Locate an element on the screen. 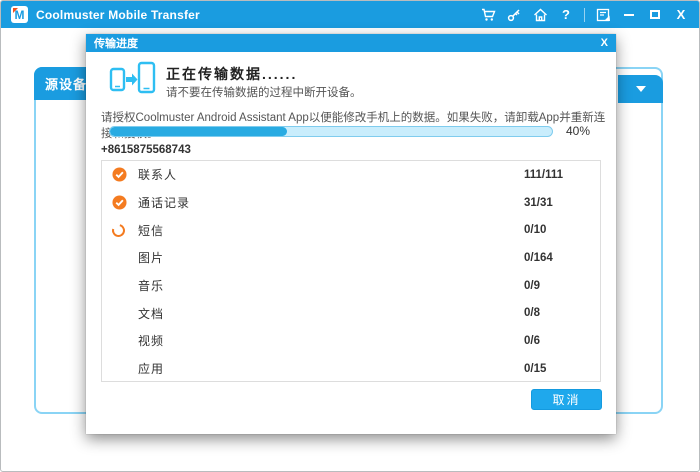  transfer-item-count: 0/164 is located at coordinates (538, 257).